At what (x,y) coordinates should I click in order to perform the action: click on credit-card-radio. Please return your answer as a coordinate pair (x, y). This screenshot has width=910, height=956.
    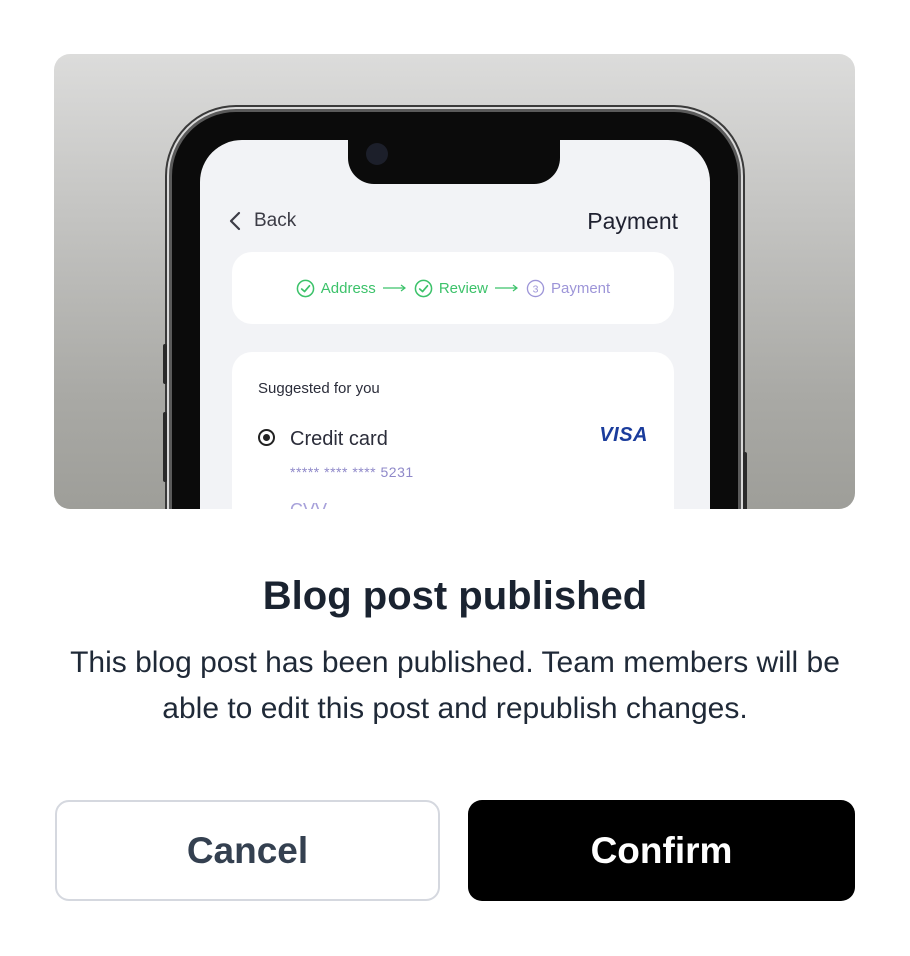
    Looking at the image, I should click on (266, 437).